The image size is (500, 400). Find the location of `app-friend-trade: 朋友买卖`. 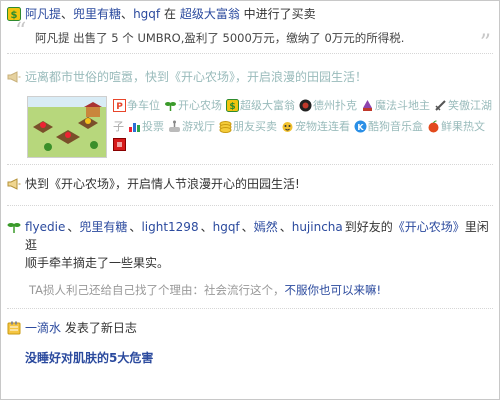

app-friend-trade: 朋友买卖 is located at coordinates (248, 126).